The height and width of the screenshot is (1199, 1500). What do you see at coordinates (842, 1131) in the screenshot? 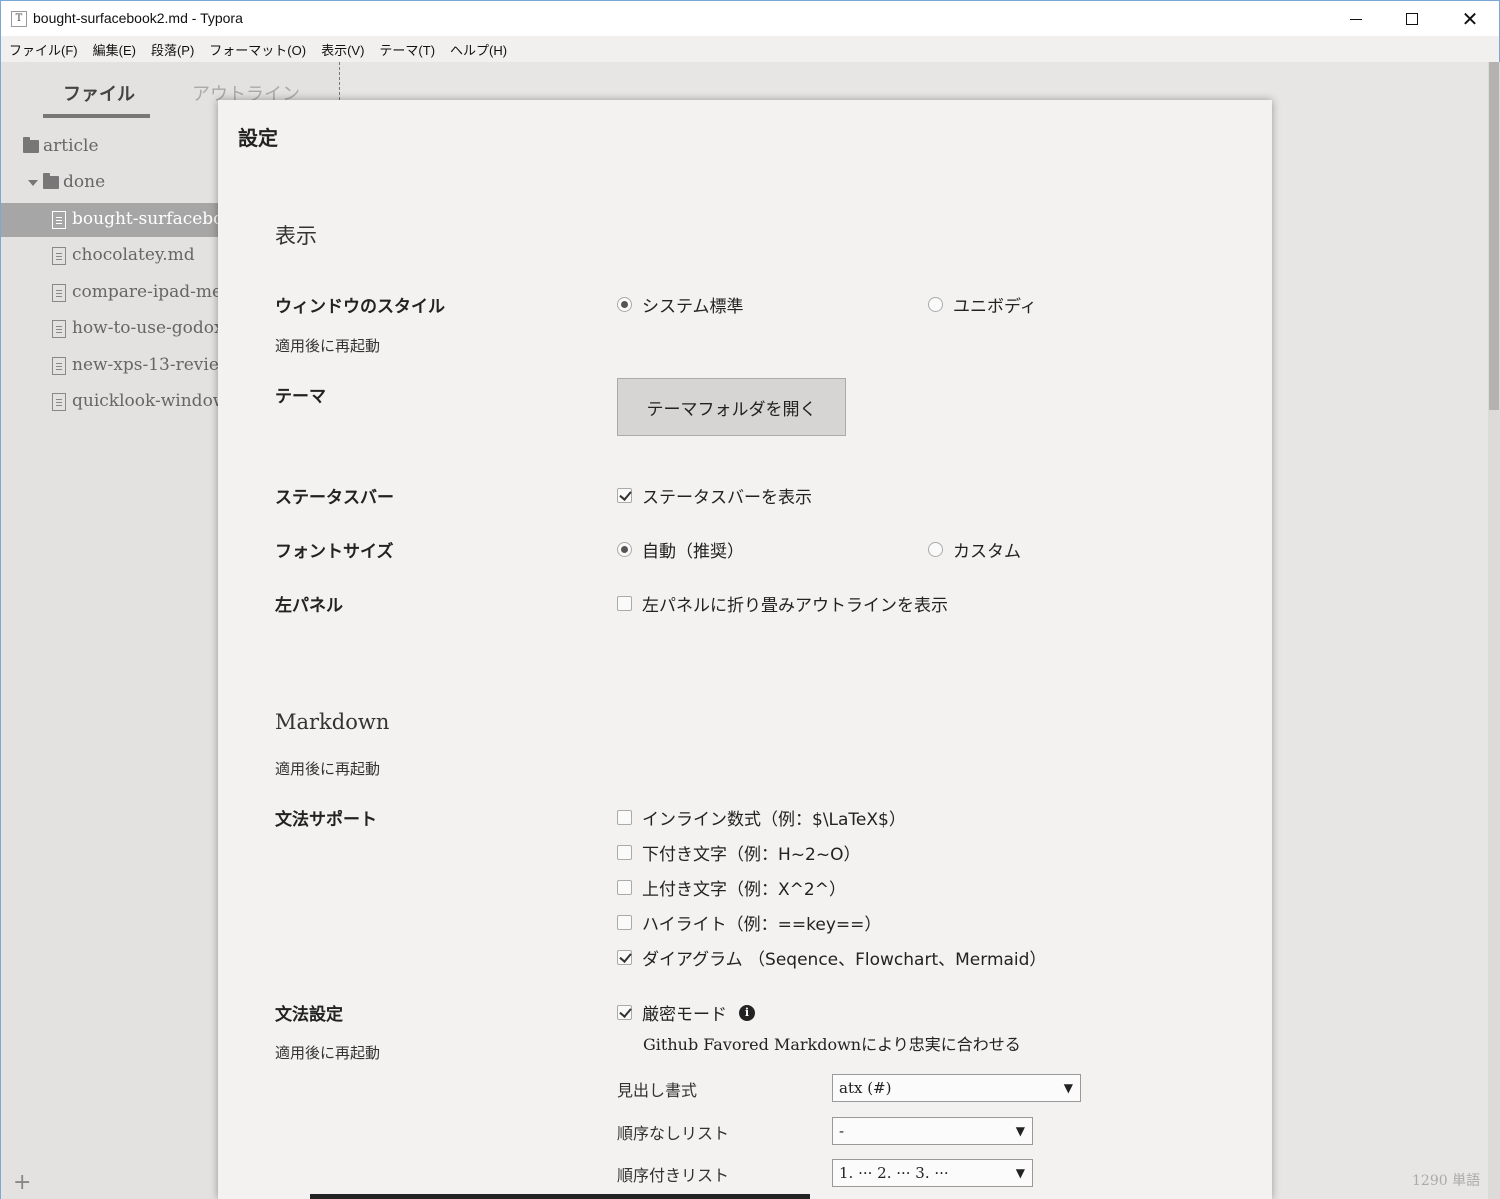
I see `select-value: -` at bounding box center [842, 1131].